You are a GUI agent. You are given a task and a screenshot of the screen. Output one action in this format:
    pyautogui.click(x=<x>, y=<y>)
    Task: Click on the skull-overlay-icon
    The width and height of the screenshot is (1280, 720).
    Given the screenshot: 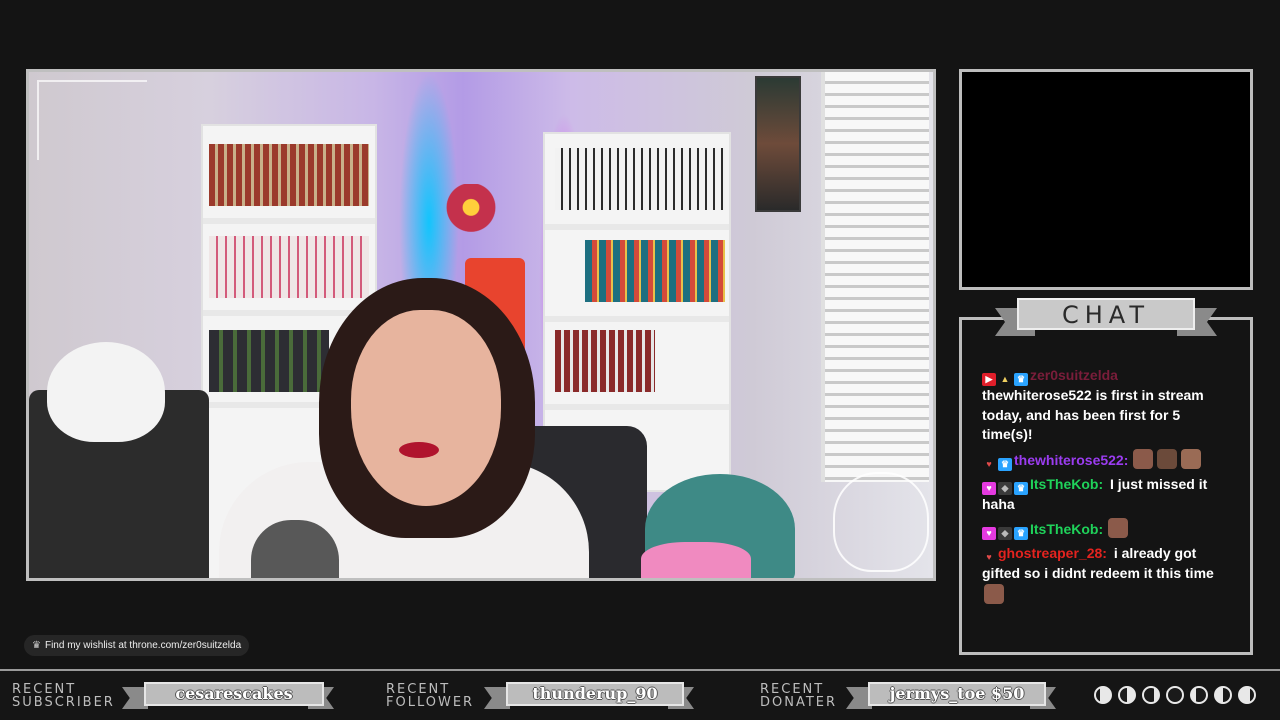 What is the action you would take?
    pyautogui.click(x=881, y=522)
    